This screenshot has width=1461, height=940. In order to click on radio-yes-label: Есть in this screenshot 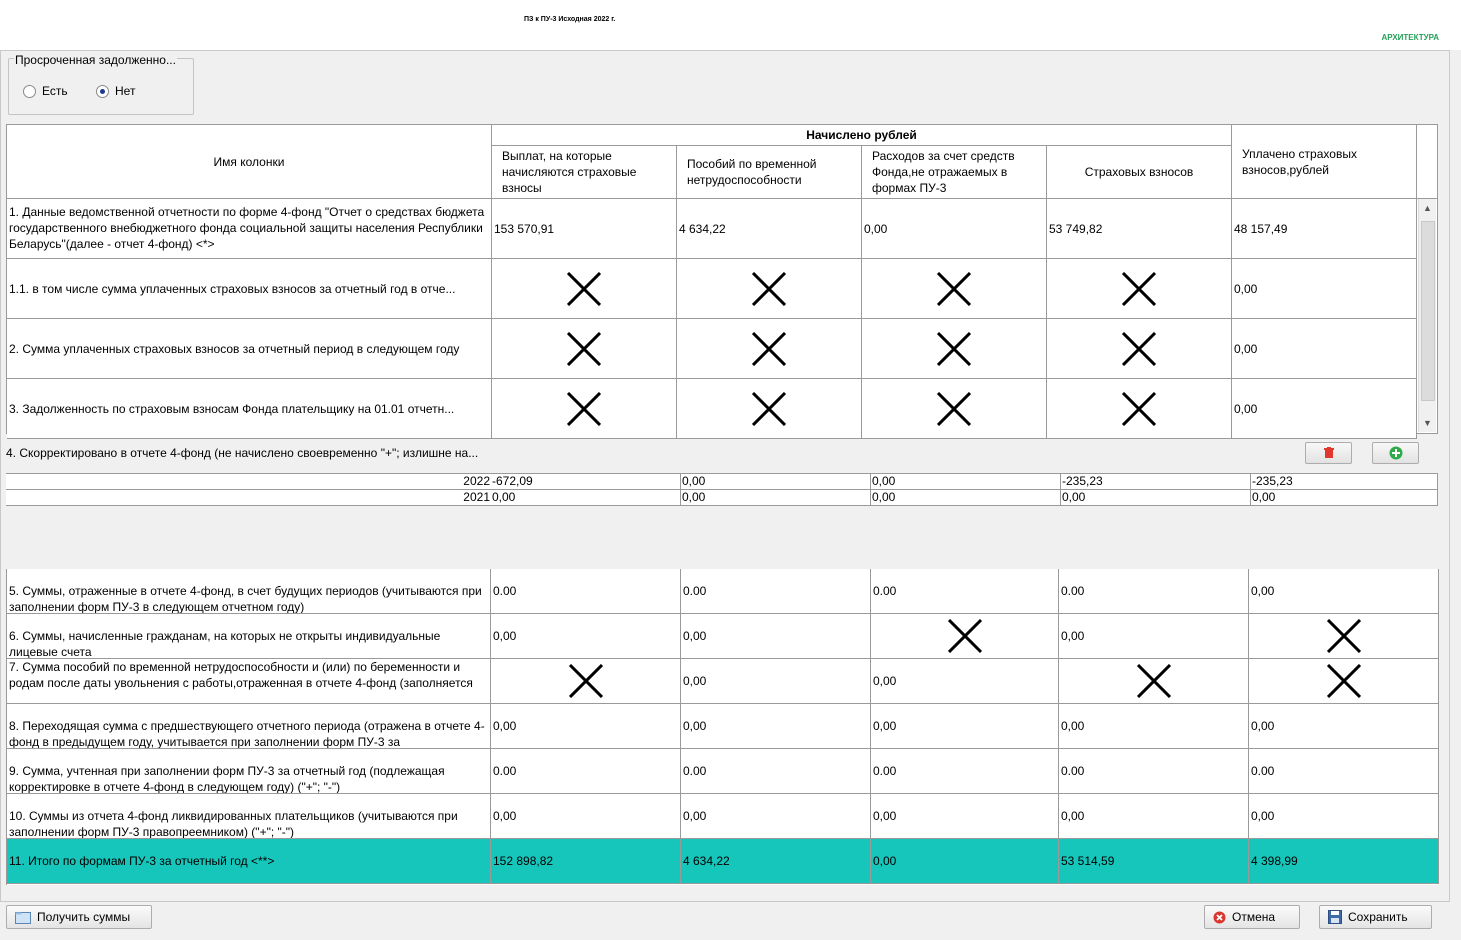, I will do `click(55, 91)`.